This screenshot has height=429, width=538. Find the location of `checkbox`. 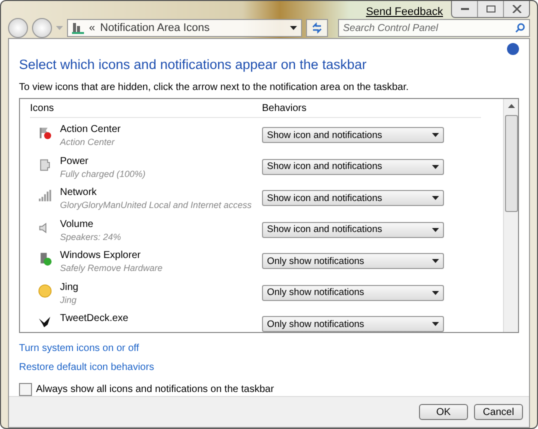

checkbox is located at coordinates (25, 389).